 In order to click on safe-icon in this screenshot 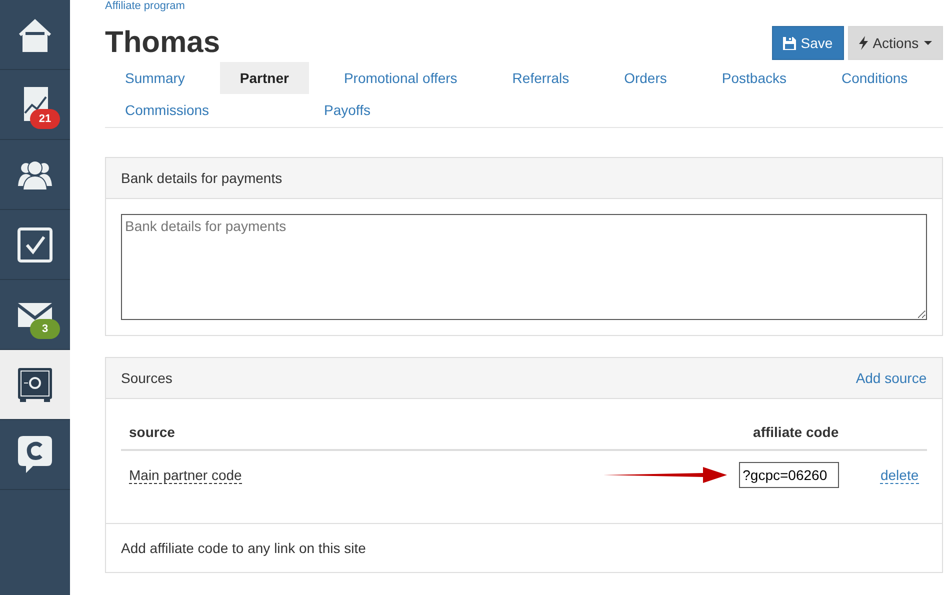, I will do `click(35, 384)`.